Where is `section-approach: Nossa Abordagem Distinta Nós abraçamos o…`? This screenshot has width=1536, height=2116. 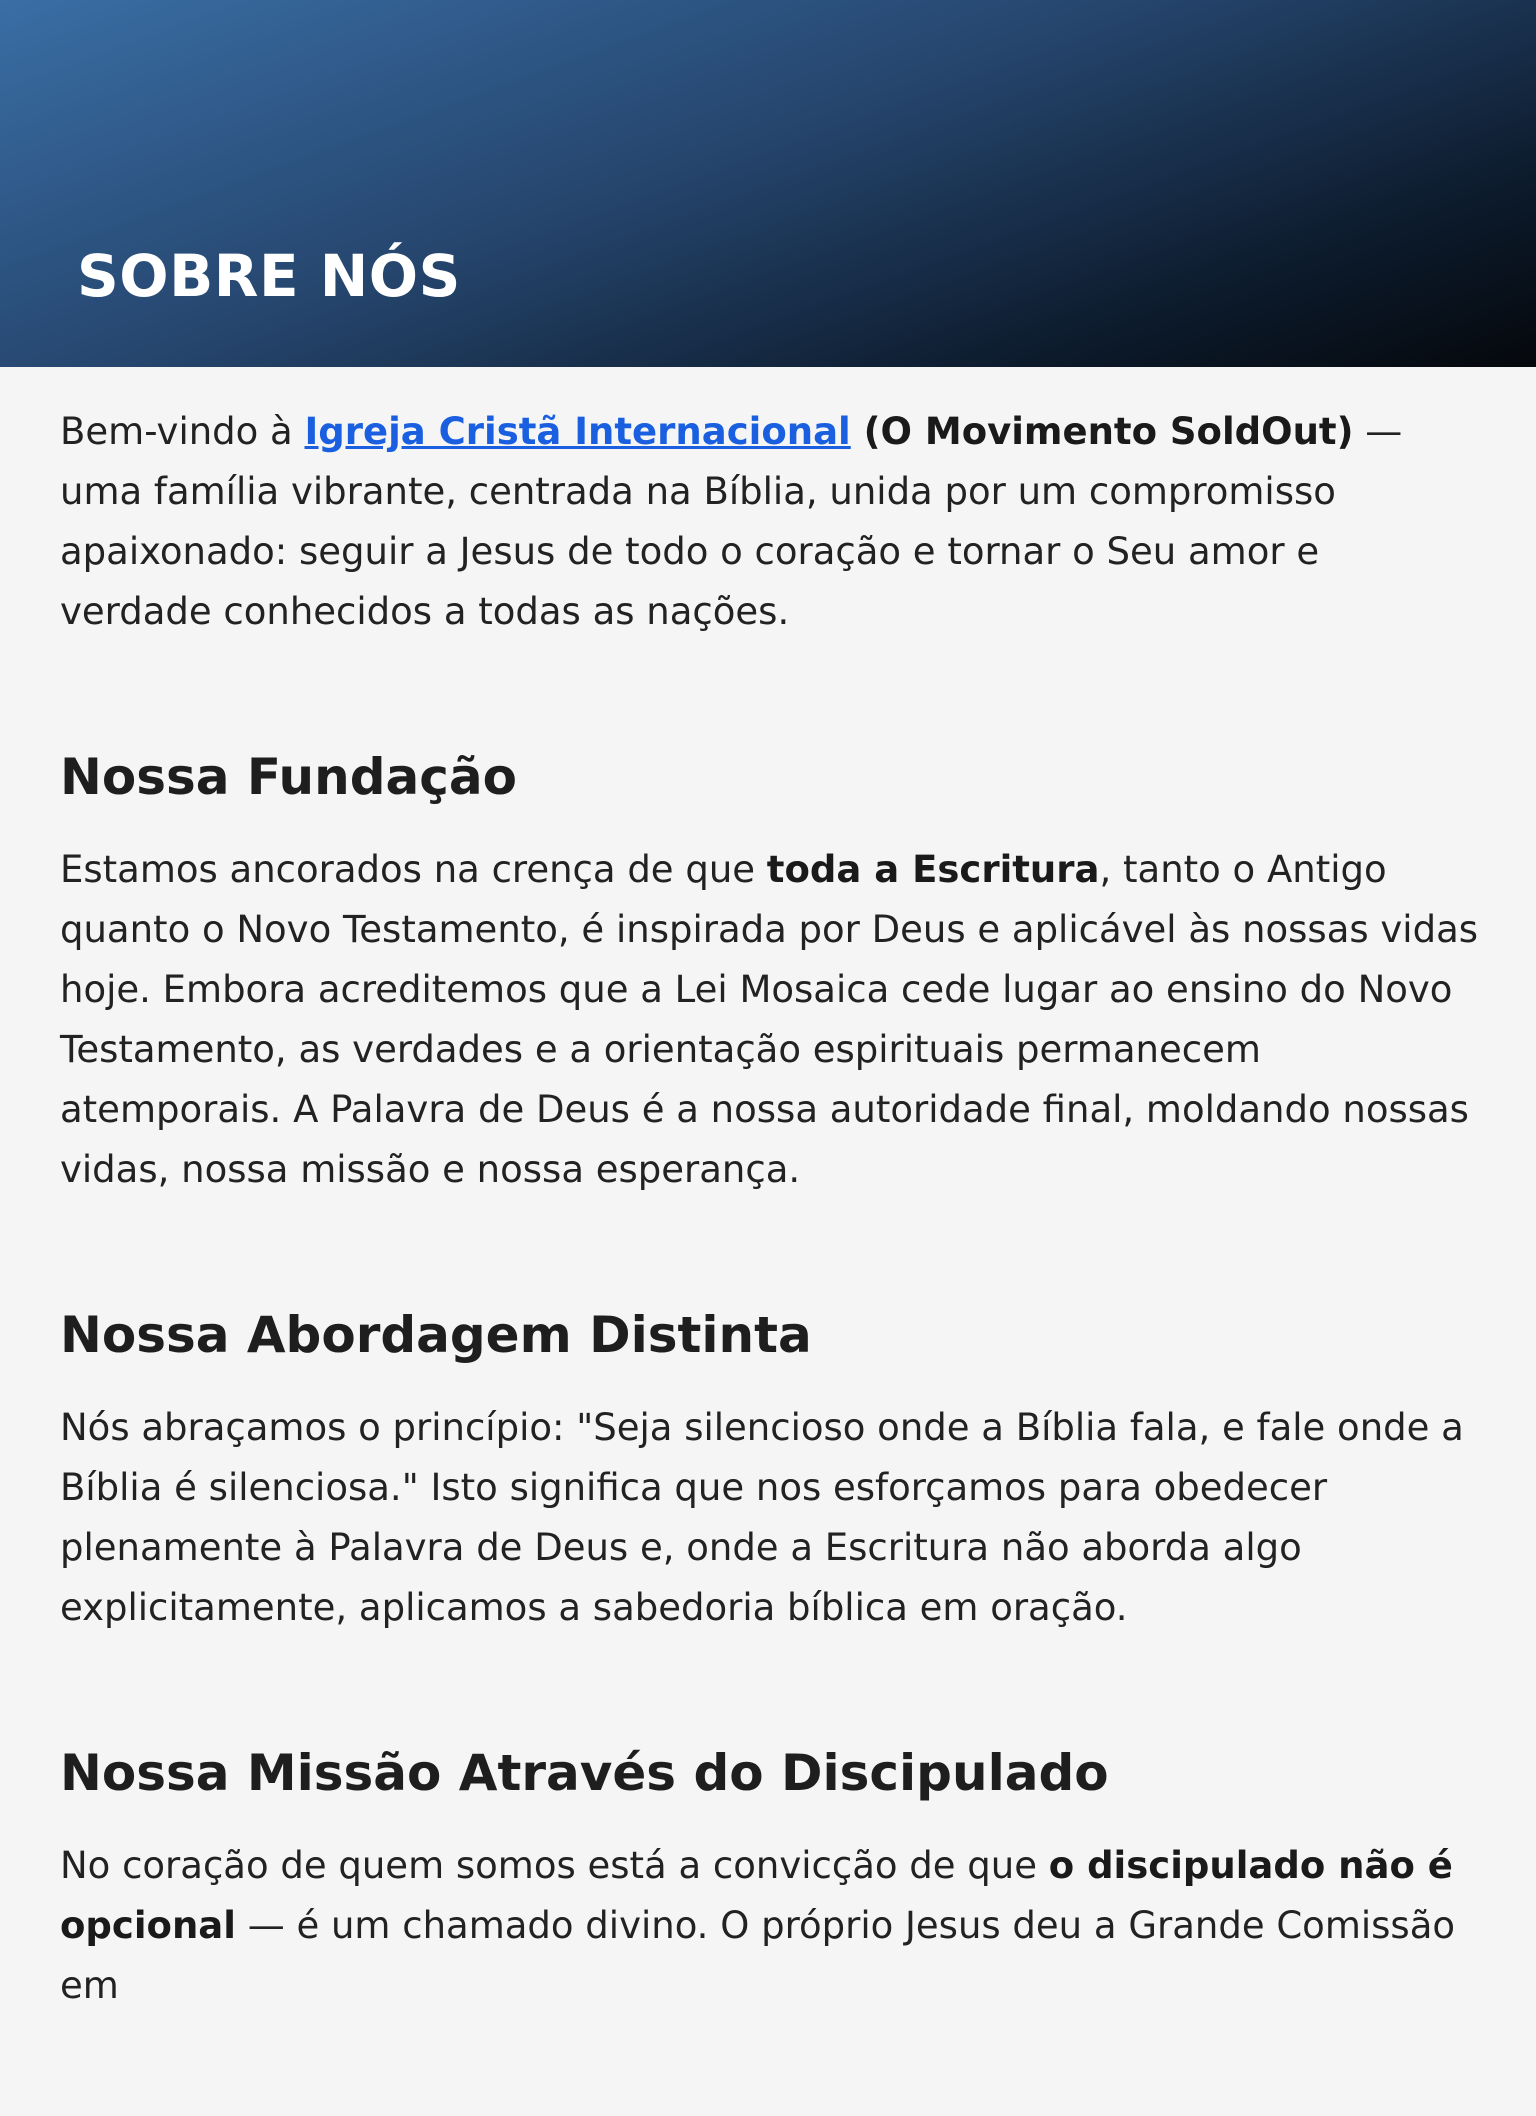
section-approach: Nossa Abordagem Distinta Nós abraçamos o… is located at coordinates (770, 1469).